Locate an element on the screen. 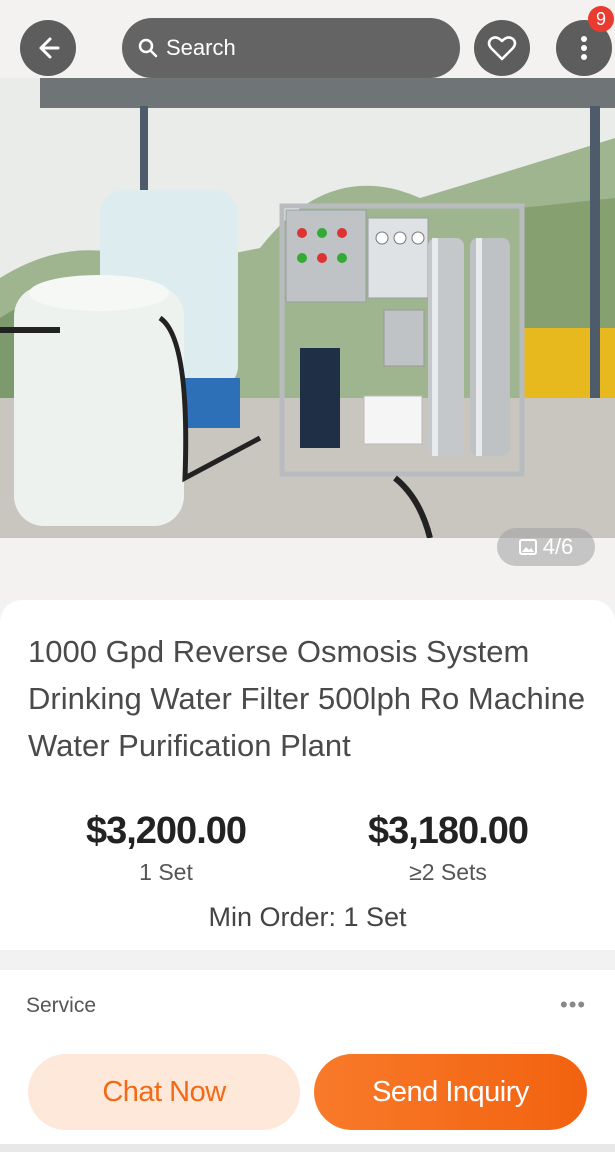 The image size is (615, 1152). min-order: Min Order: 1 Set is located at coordinates (307, 917).